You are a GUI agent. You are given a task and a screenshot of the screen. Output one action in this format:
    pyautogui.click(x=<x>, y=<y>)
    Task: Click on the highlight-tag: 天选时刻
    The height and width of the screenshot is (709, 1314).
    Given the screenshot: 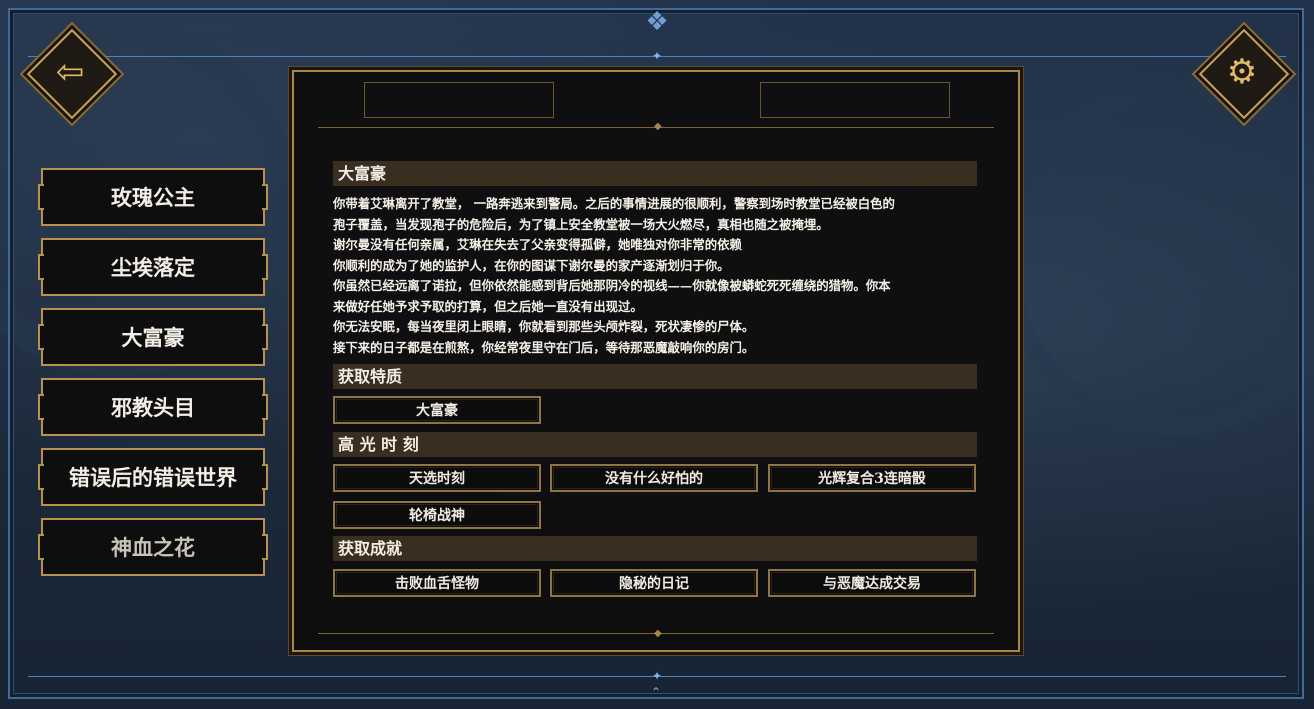 What is the action you would take?
    pyautogui.click(x=437, y=478)
    